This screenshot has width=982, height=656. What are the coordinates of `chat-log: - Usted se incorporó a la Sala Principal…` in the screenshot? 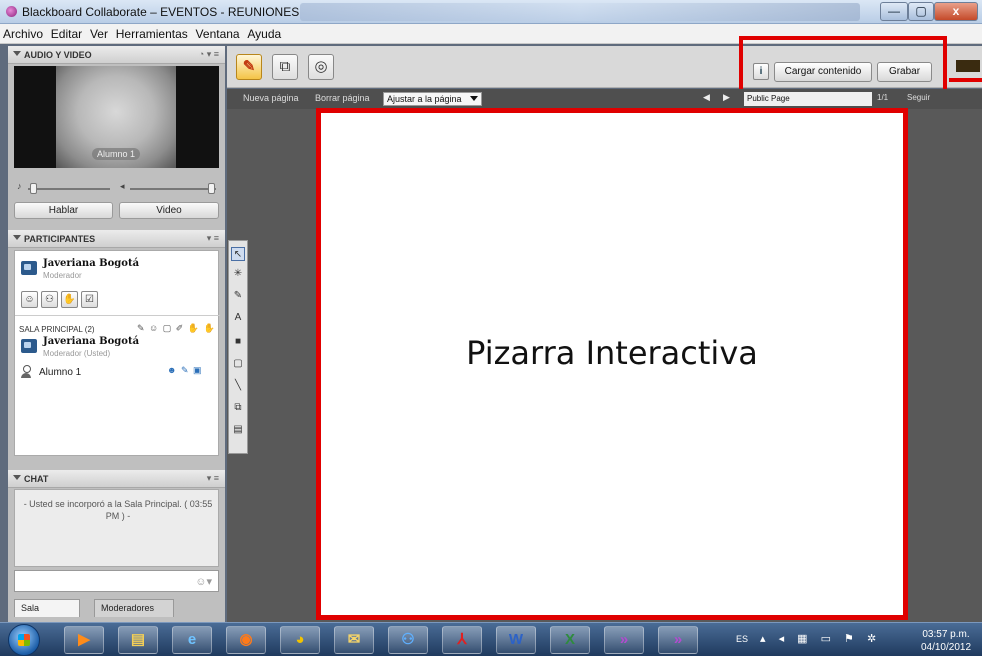 It's located at (116, 528).